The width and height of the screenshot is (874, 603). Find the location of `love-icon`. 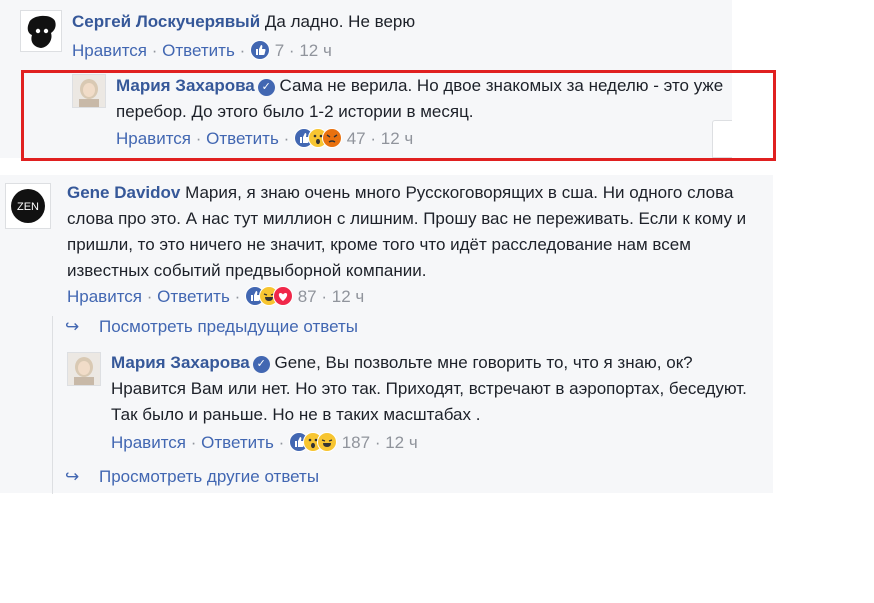

love-icon is located at coordinates (282, 296).